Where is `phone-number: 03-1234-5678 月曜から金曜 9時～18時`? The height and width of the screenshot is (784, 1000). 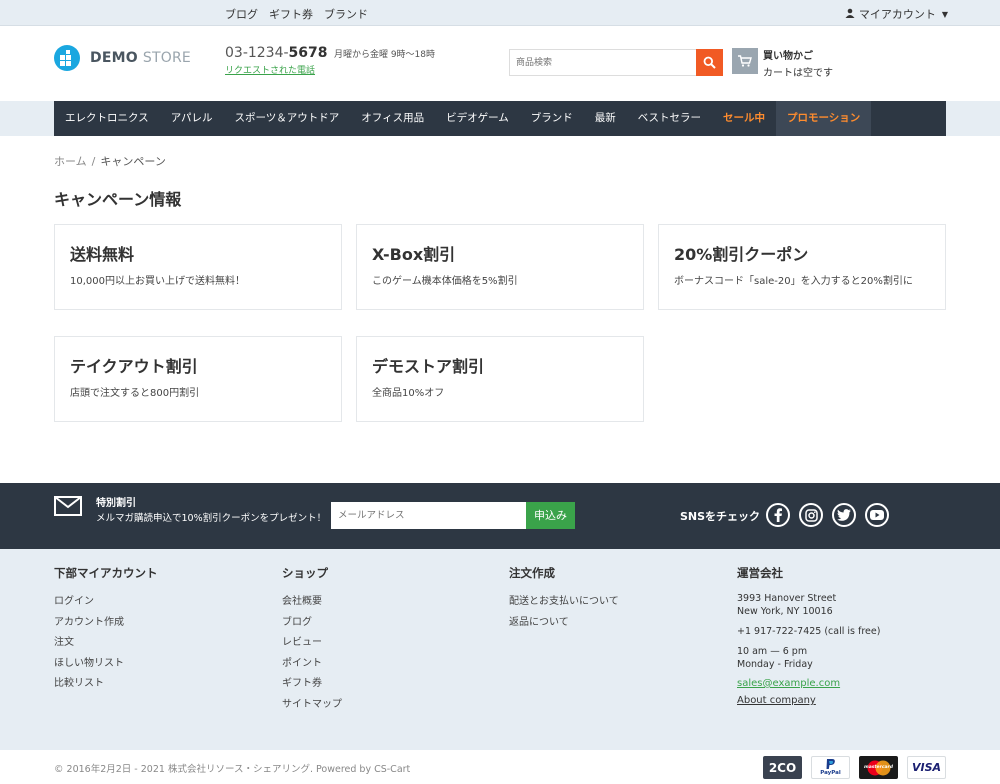 phone-number: 03-1234-5678 月曜から金曜 9時～18時 is located at coordinates (330, 53).